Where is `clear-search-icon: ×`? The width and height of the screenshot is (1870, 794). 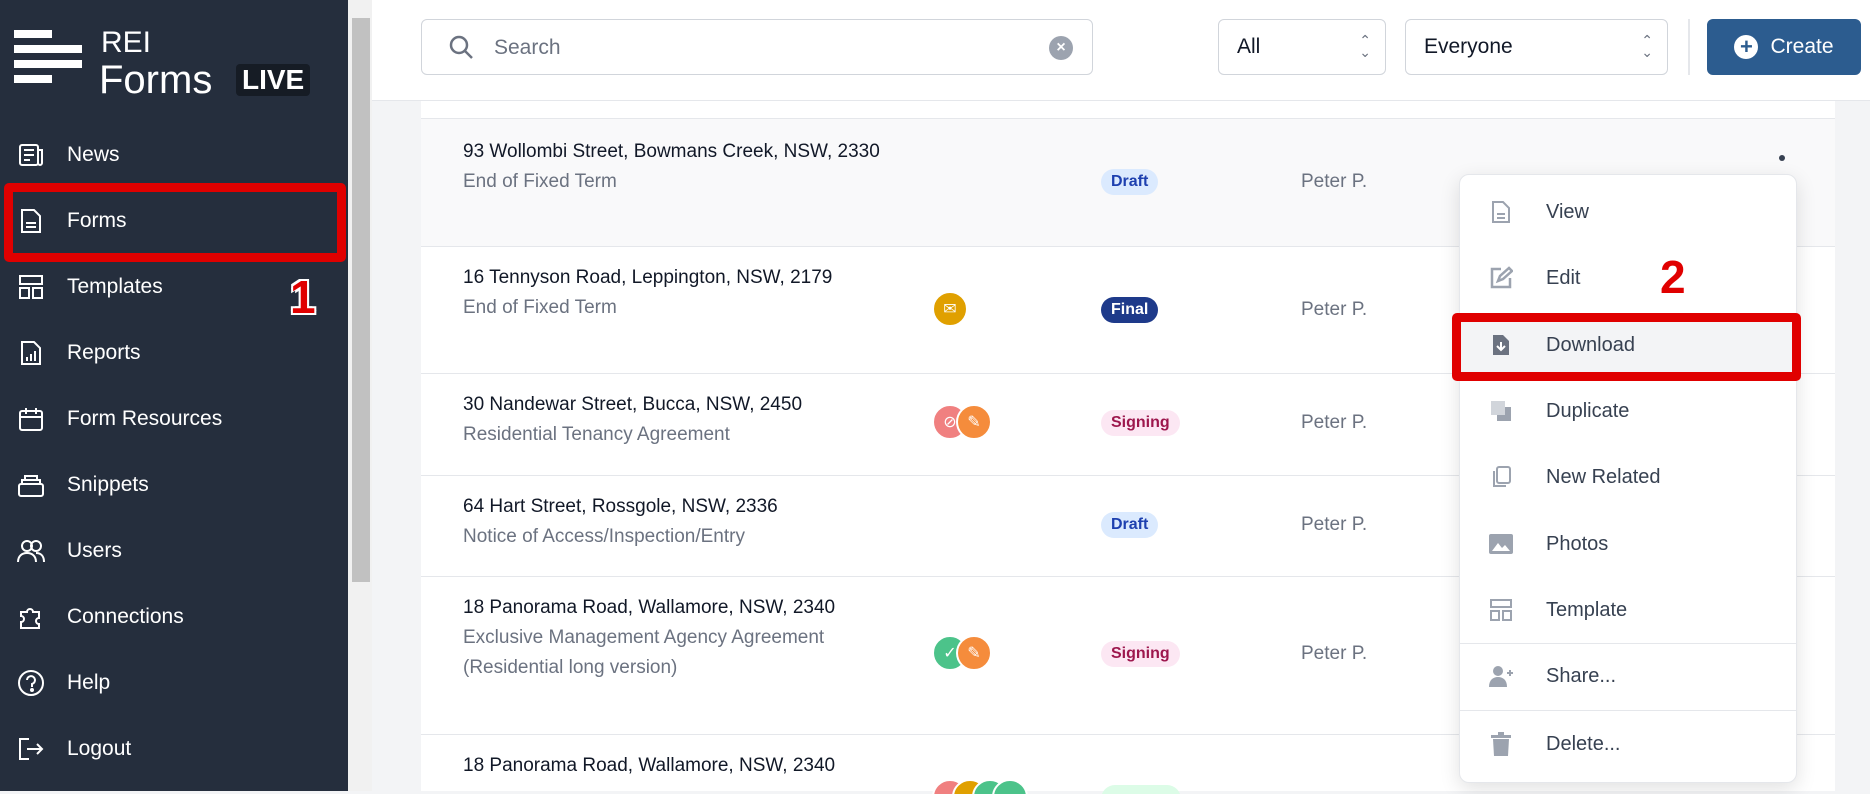 clear-search-icon: × is located at coordinates (1061, 48).